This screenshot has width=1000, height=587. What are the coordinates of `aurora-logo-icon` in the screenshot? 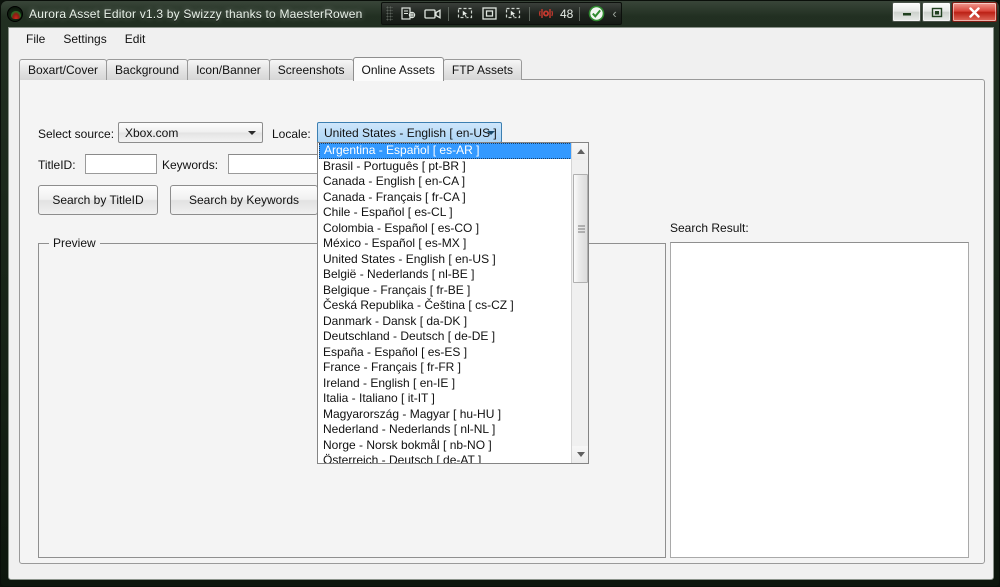 It's located at (15, 14).